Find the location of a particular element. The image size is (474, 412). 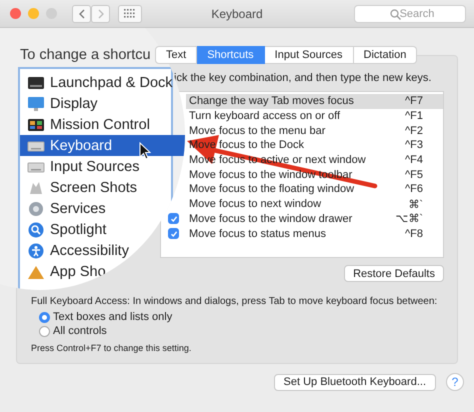

hint-text: Press Control+F7 to change this setting. is located at coordinates (111, 348).